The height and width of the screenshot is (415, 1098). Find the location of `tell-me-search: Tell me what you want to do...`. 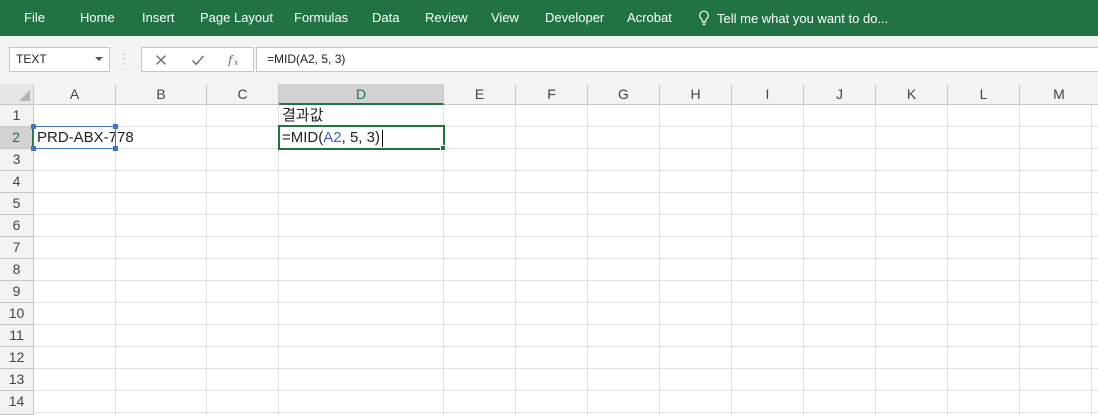

tell-me-search: Tell me what you want to do... is located at coordinates (792, 18).